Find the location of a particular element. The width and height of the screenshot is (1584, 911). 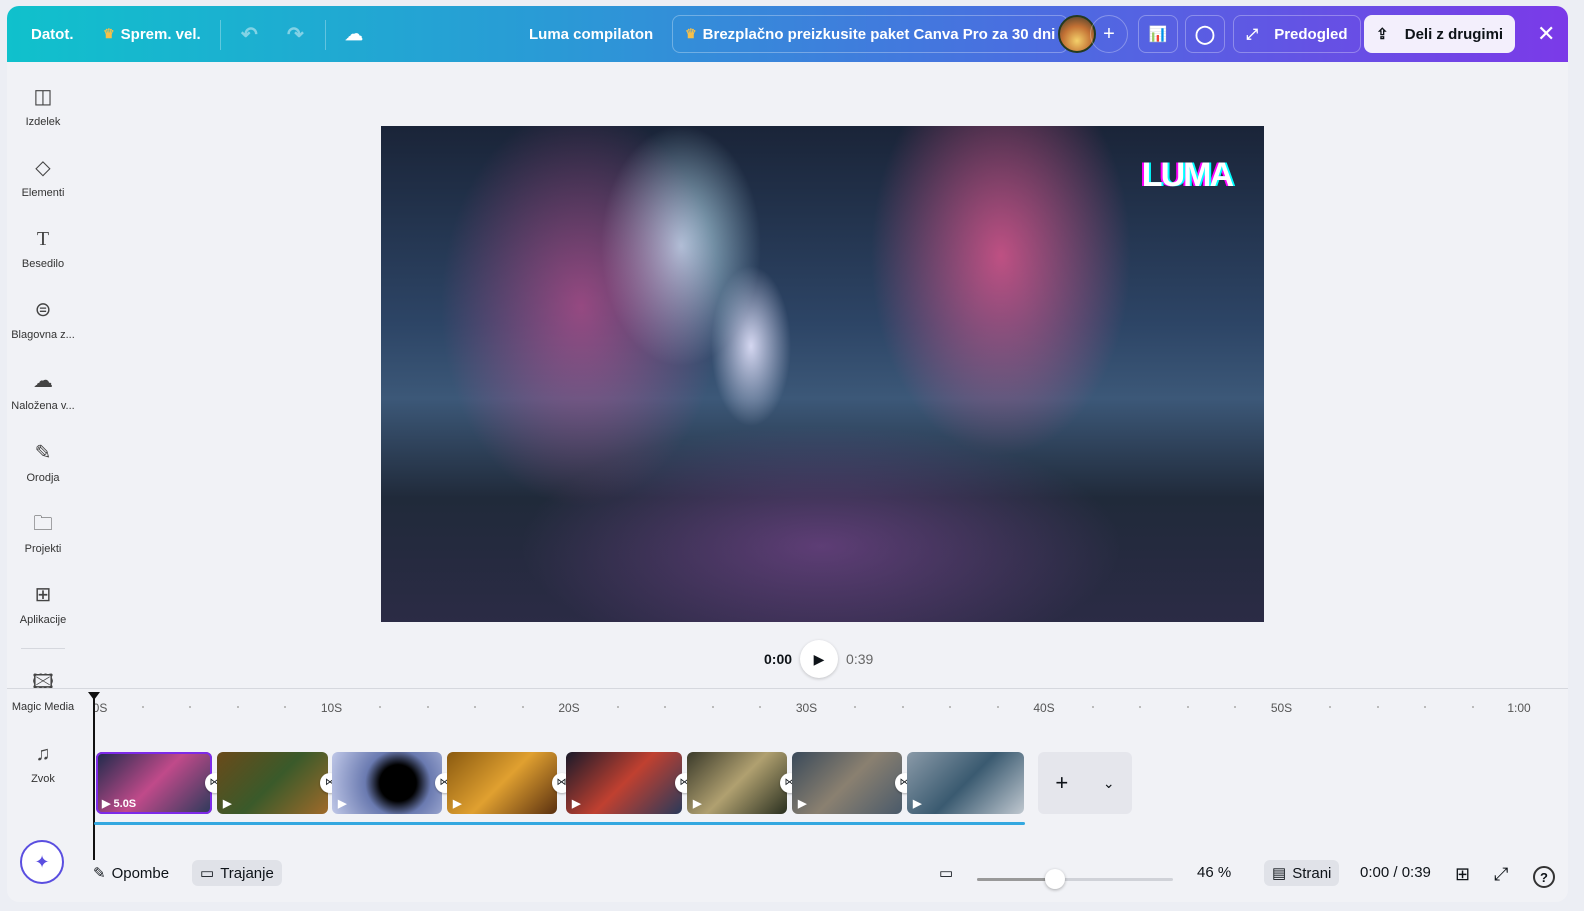

tick-label: 50S is located at coordinates (1281, 708).